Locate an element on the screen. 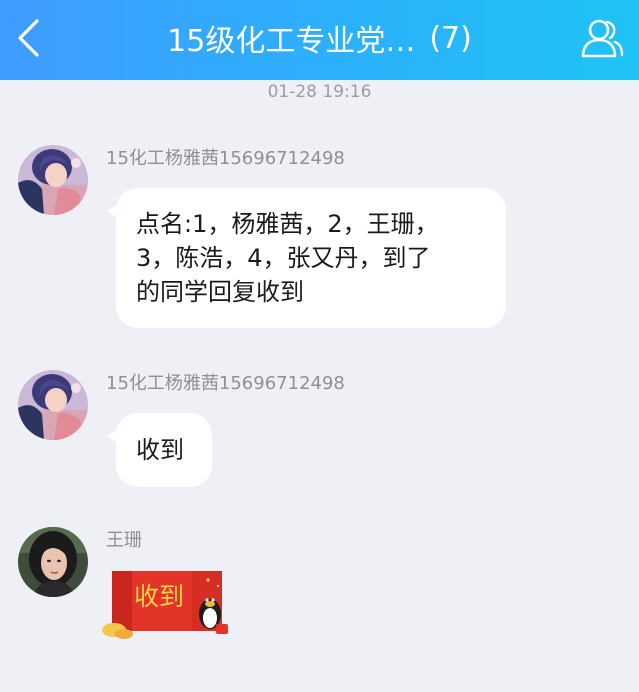 Image resolution: width=639 pixels, height=692 pixels. chevron-left-icon is located at coordinates (28, 38).